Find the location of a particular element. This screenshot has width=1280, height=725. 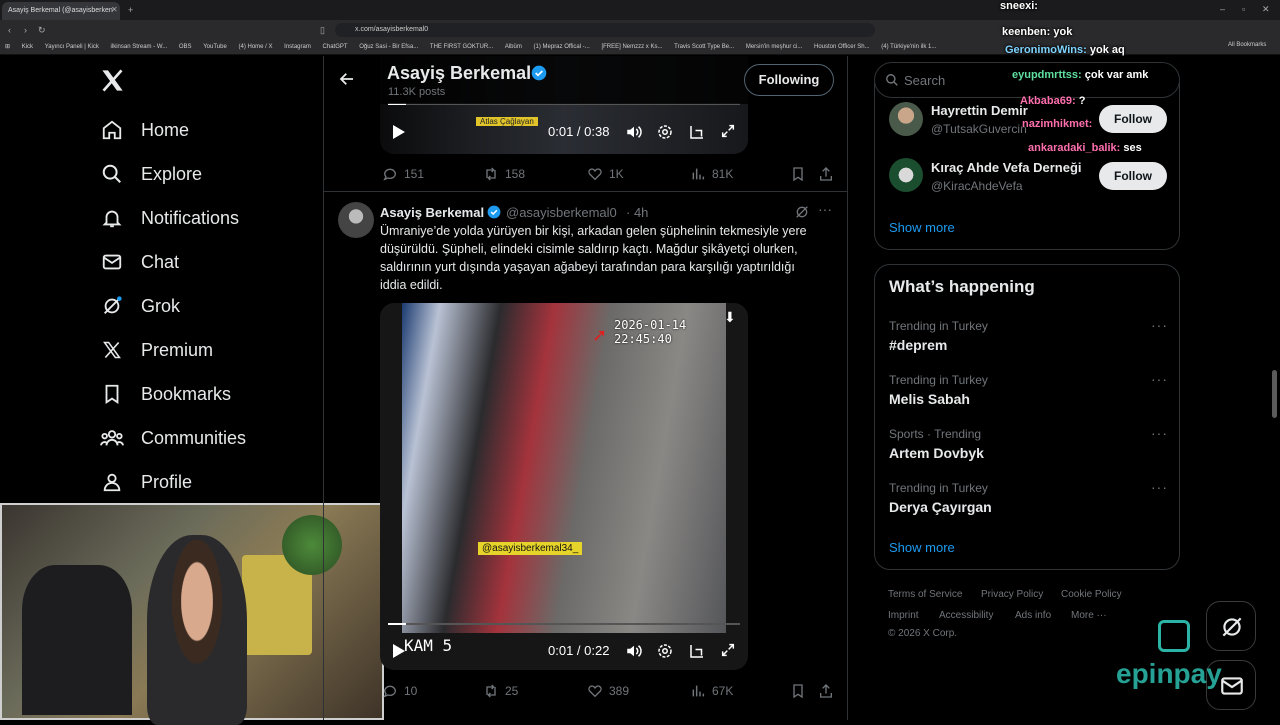

nav-notifications: Notifications is located at coordinates (169, 218).